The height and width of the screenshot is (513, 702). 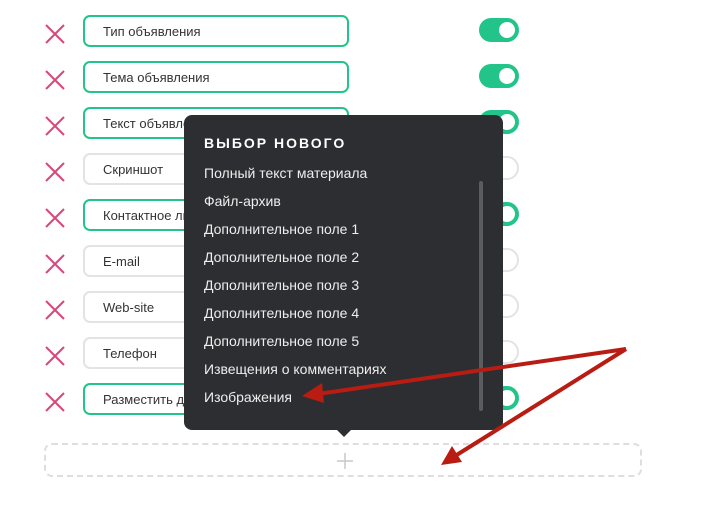 I want to click on dropdown-item-comment-notify: Извещения о комментариях, so click(x=329, y=369).